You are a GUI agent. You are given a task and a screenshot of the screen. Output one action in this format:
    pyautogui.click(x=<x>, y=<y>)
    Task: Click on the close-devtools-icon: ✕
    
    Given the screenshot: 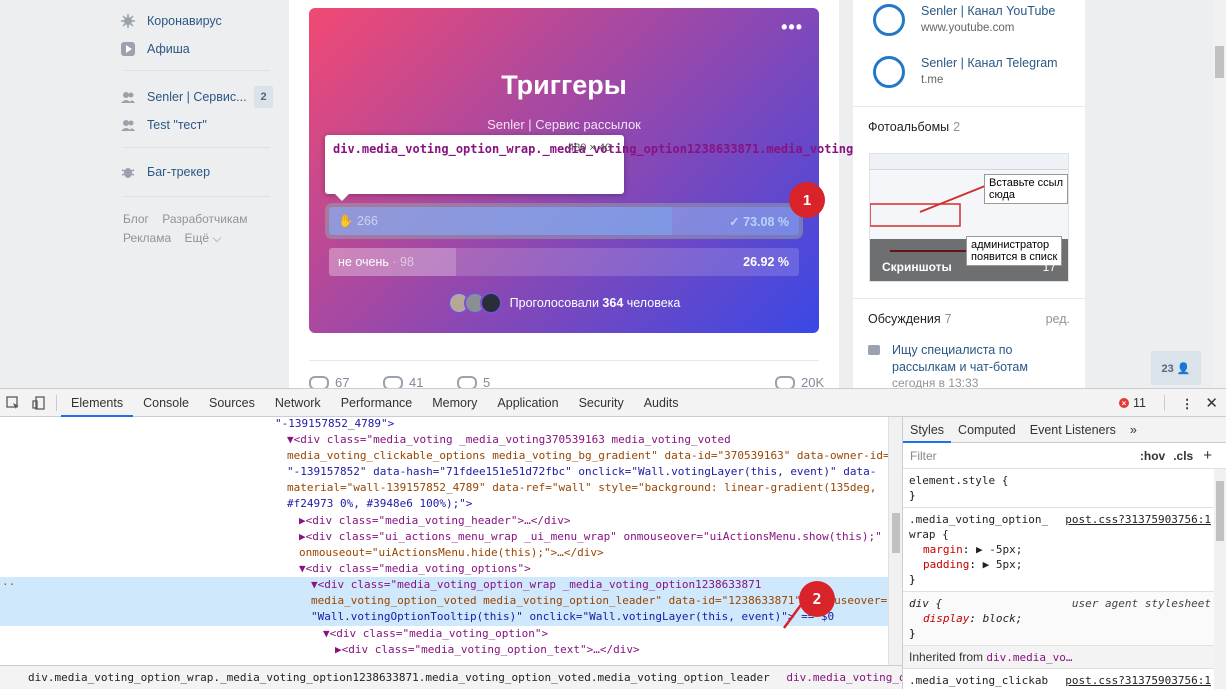 What is the action you would take?
    pyautogui.click(x=1211, y=403)
    